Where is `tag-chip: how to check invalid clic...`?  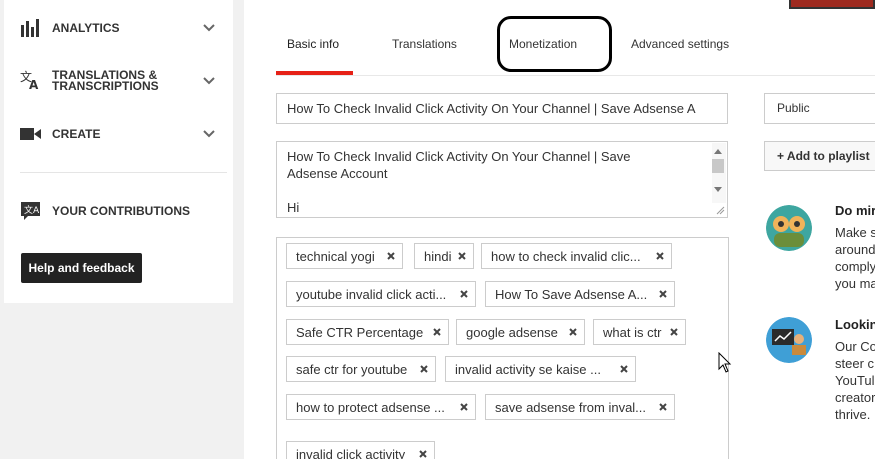
tag-chip: how to check invalid clic... is located at coordinates (576, 256).